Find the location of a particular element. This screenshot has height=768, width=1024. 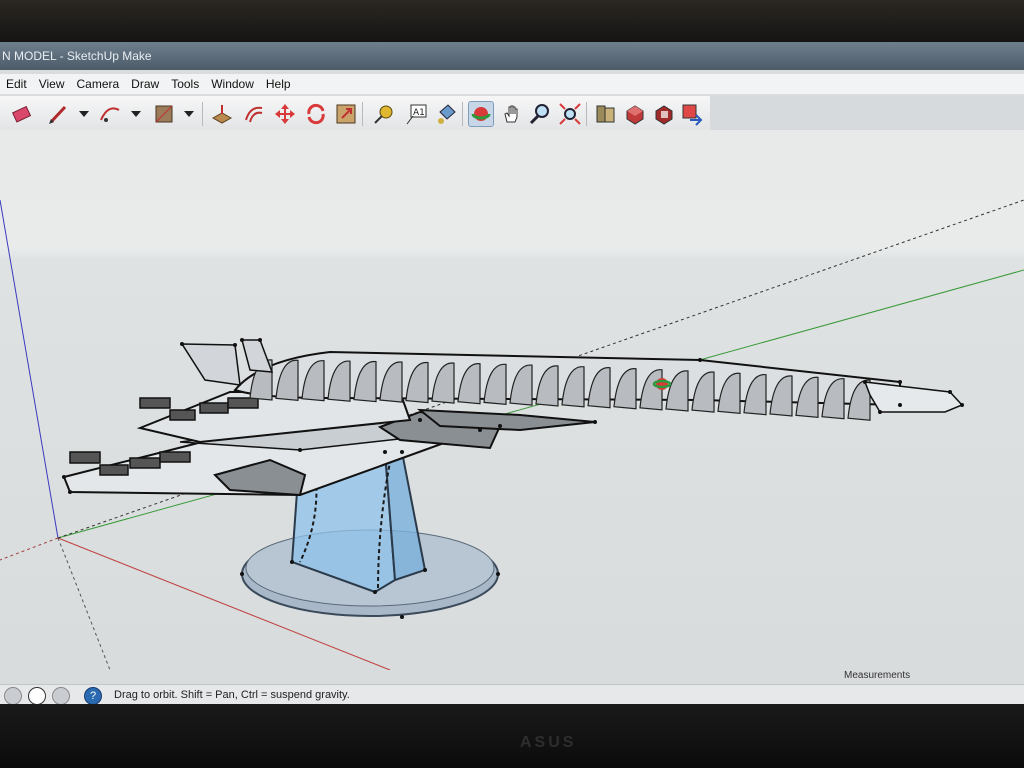

title-bar: N MODEL - SketchUp Make is located at coordinates (512, 56).